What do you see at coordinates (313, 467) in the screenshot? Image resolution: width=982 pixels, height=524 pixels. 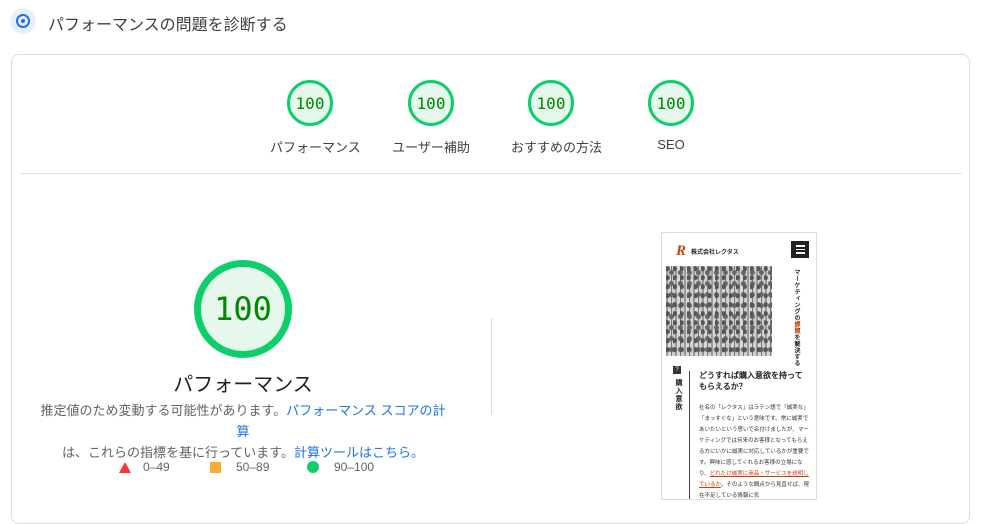 I see `circle-icon` at bounding box center [313, 467].